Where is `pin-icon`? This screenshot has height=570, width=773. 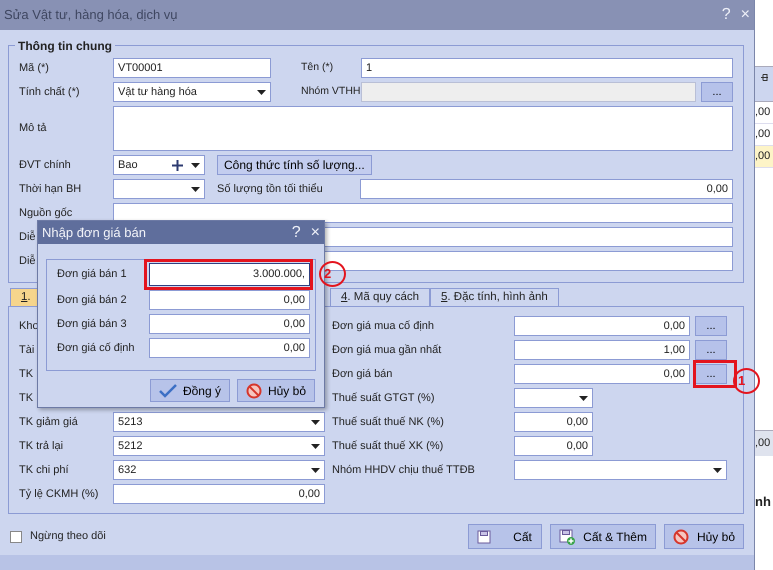 pin-icon is located at coordinates (764, 77).